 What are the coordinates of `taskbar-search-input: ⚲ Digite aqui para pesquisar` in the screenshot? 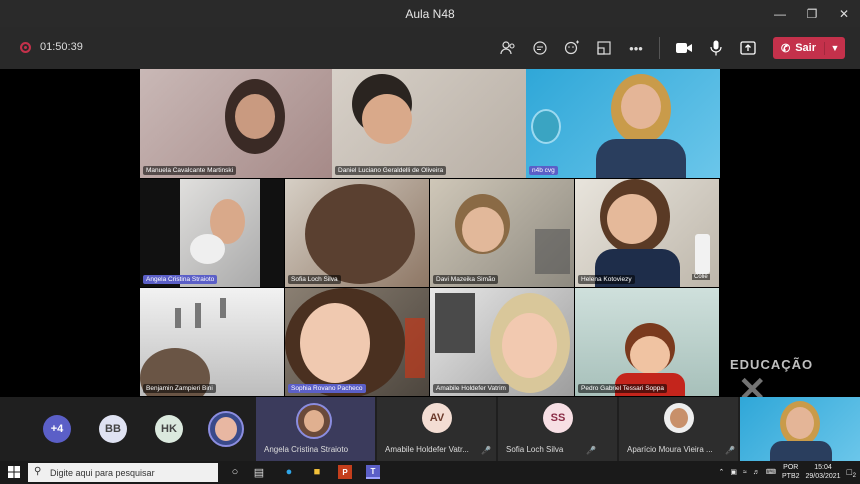 It's located at (123, 472).